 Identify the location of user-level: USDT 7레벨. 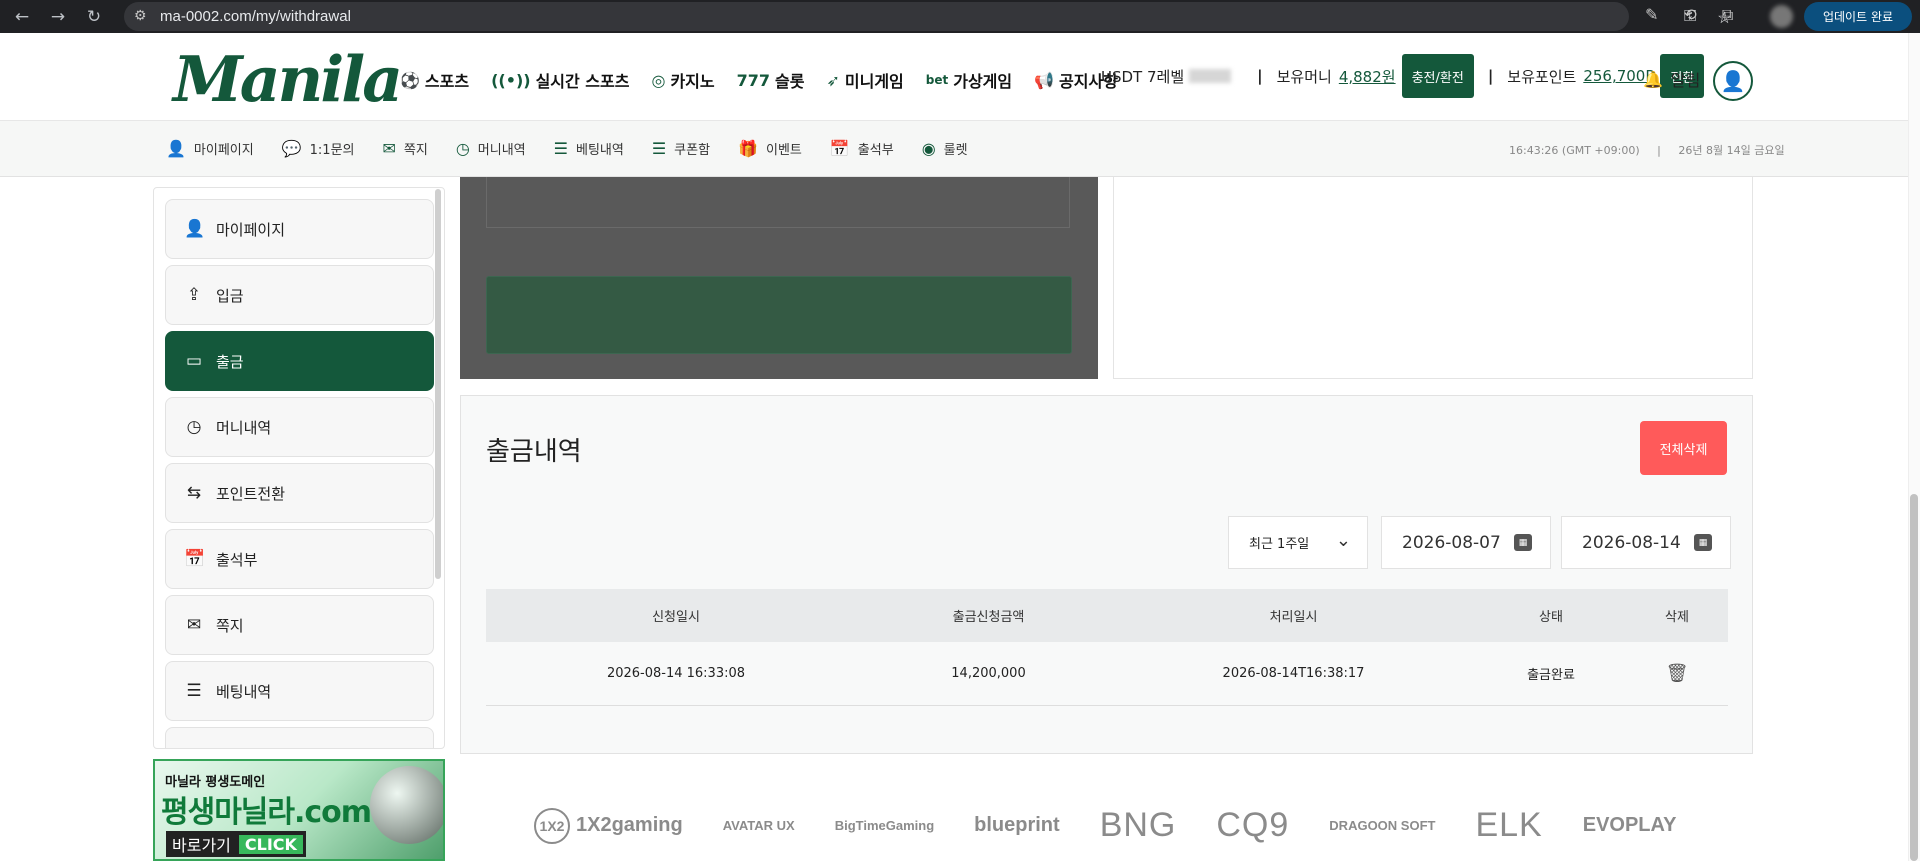
(1143, 76).